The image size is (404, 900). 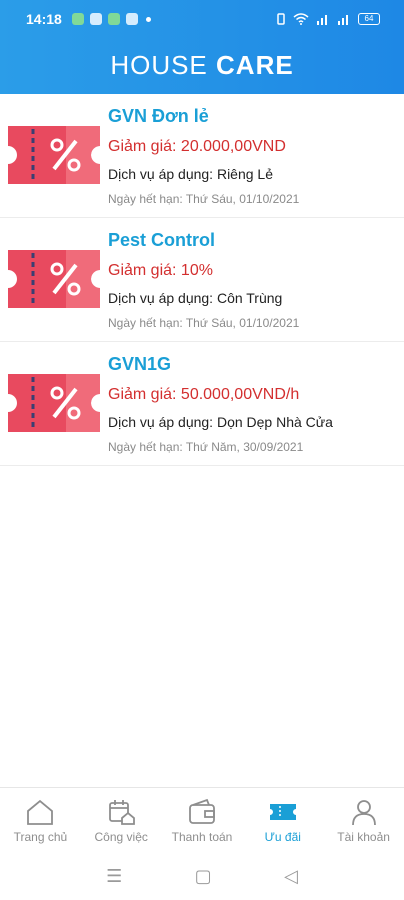 What do you see at coordinates (159, 65) in the screenshot?
I see `app-title-light: HOUSE` at bounding box center [159, 65].